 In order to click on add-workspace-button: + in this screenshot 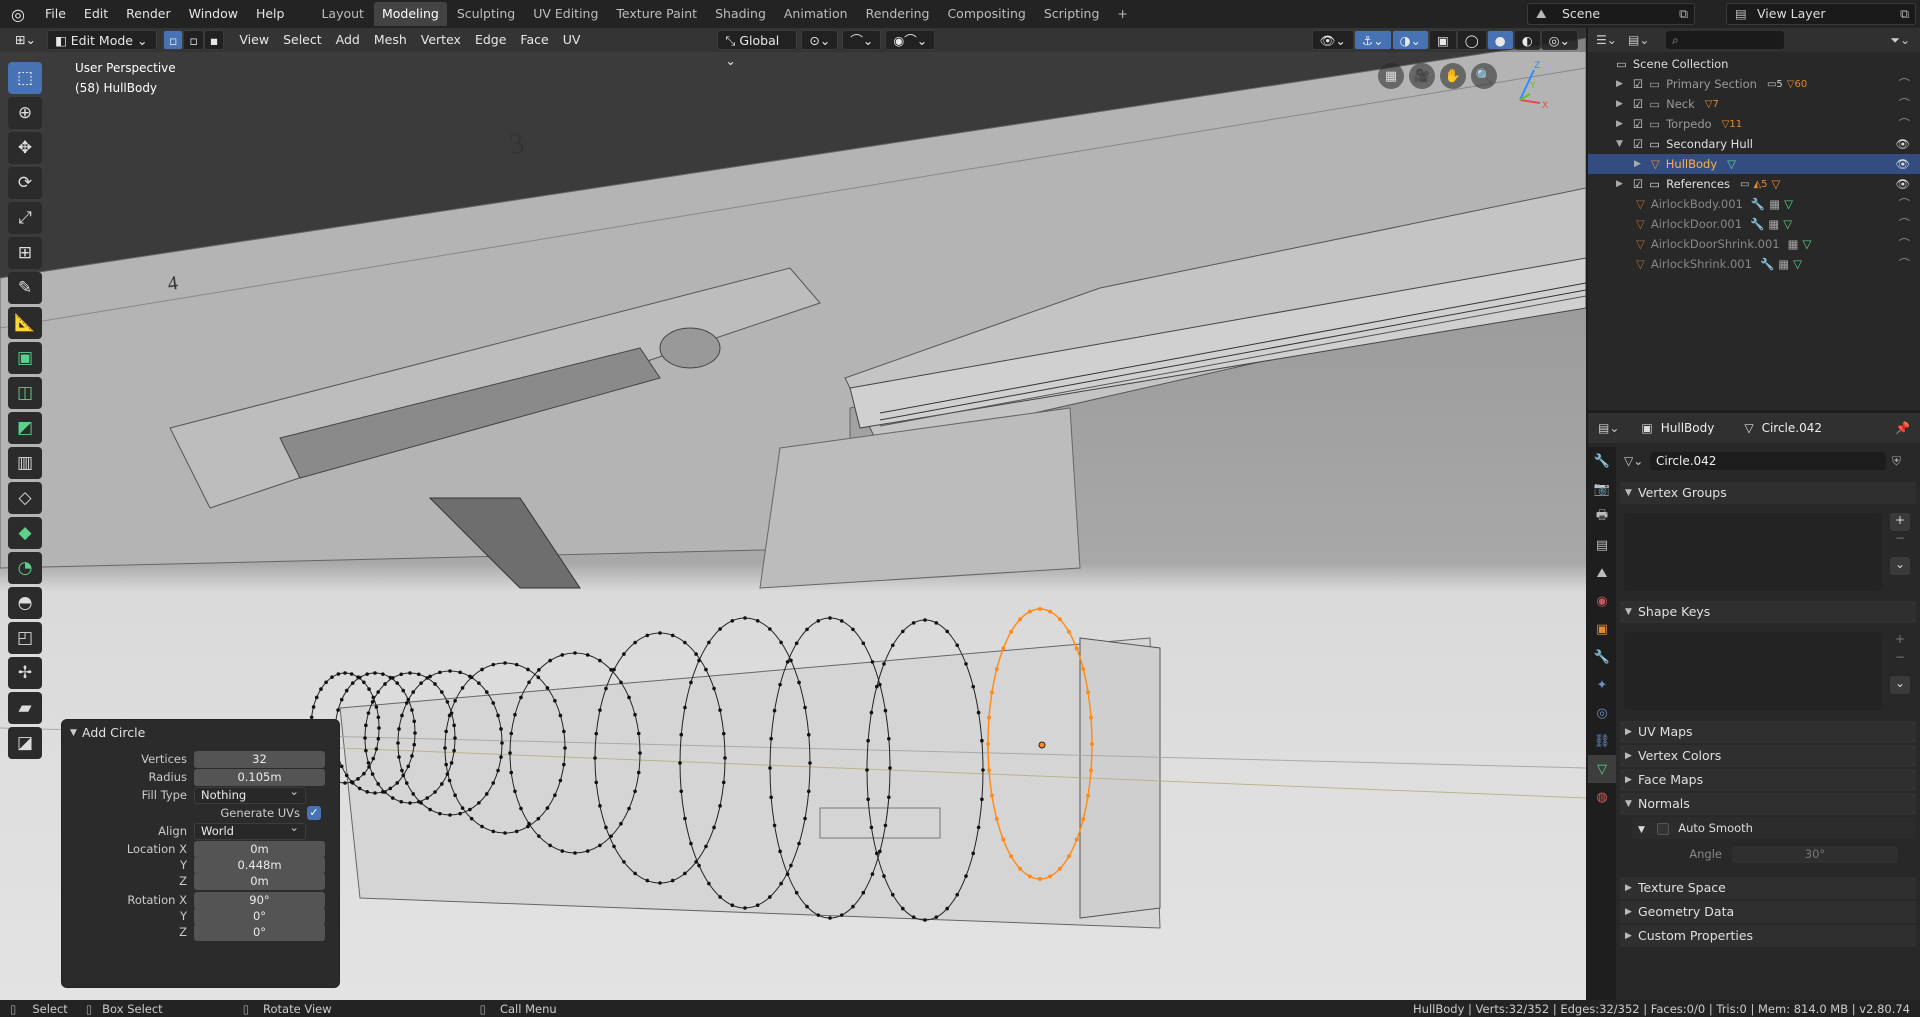, I will do `click(1122, 14)`.